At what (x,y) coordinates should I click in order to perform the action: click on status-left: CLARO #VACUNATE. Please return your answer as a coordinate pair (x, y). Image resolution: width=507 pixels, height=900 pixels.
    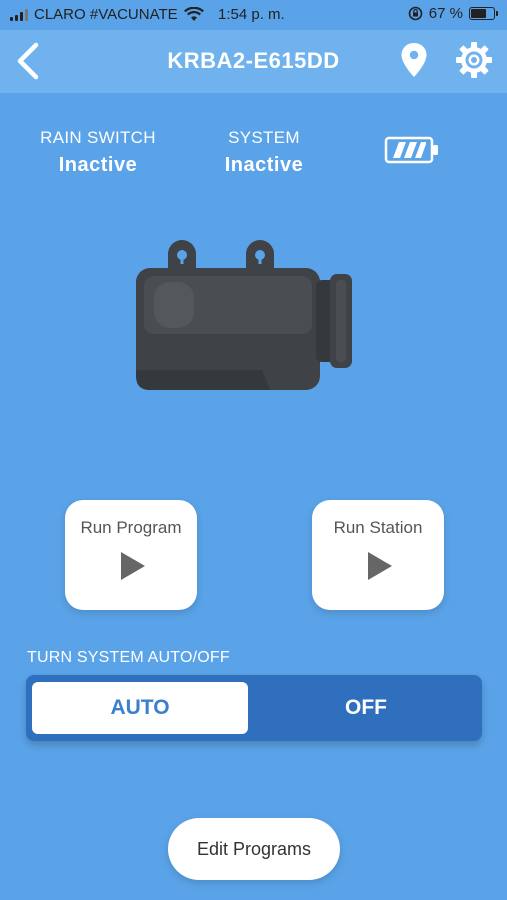
    Looking at the image, I should click on (107, 14).